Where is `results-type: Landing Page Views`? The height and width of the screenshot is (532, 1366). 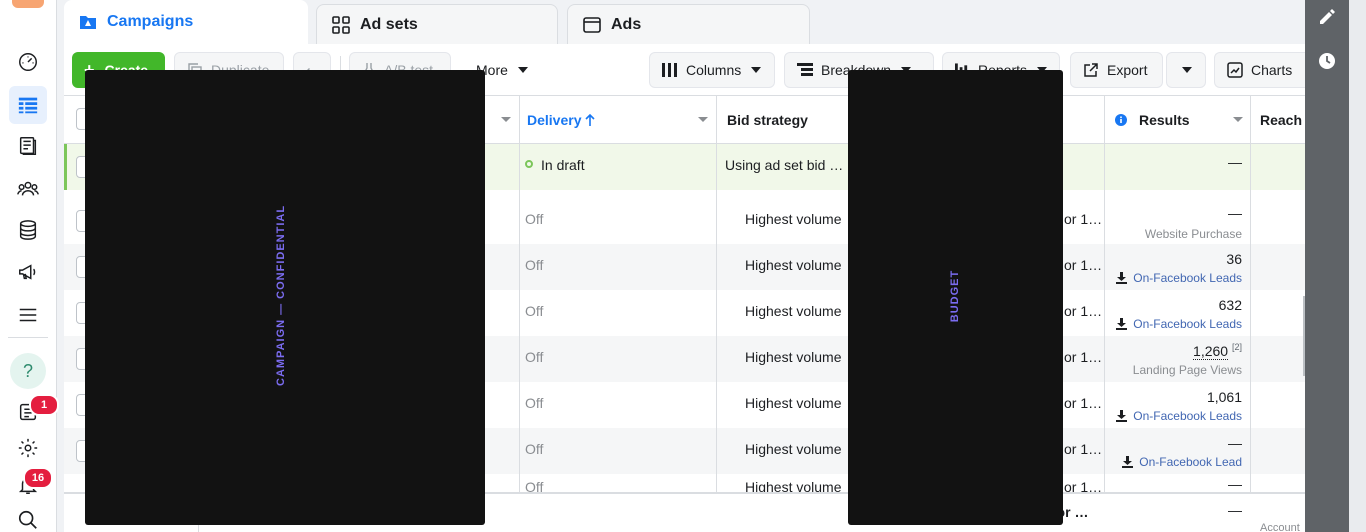
results-type: Landing Page Views is located at coordinates (1187, 370).